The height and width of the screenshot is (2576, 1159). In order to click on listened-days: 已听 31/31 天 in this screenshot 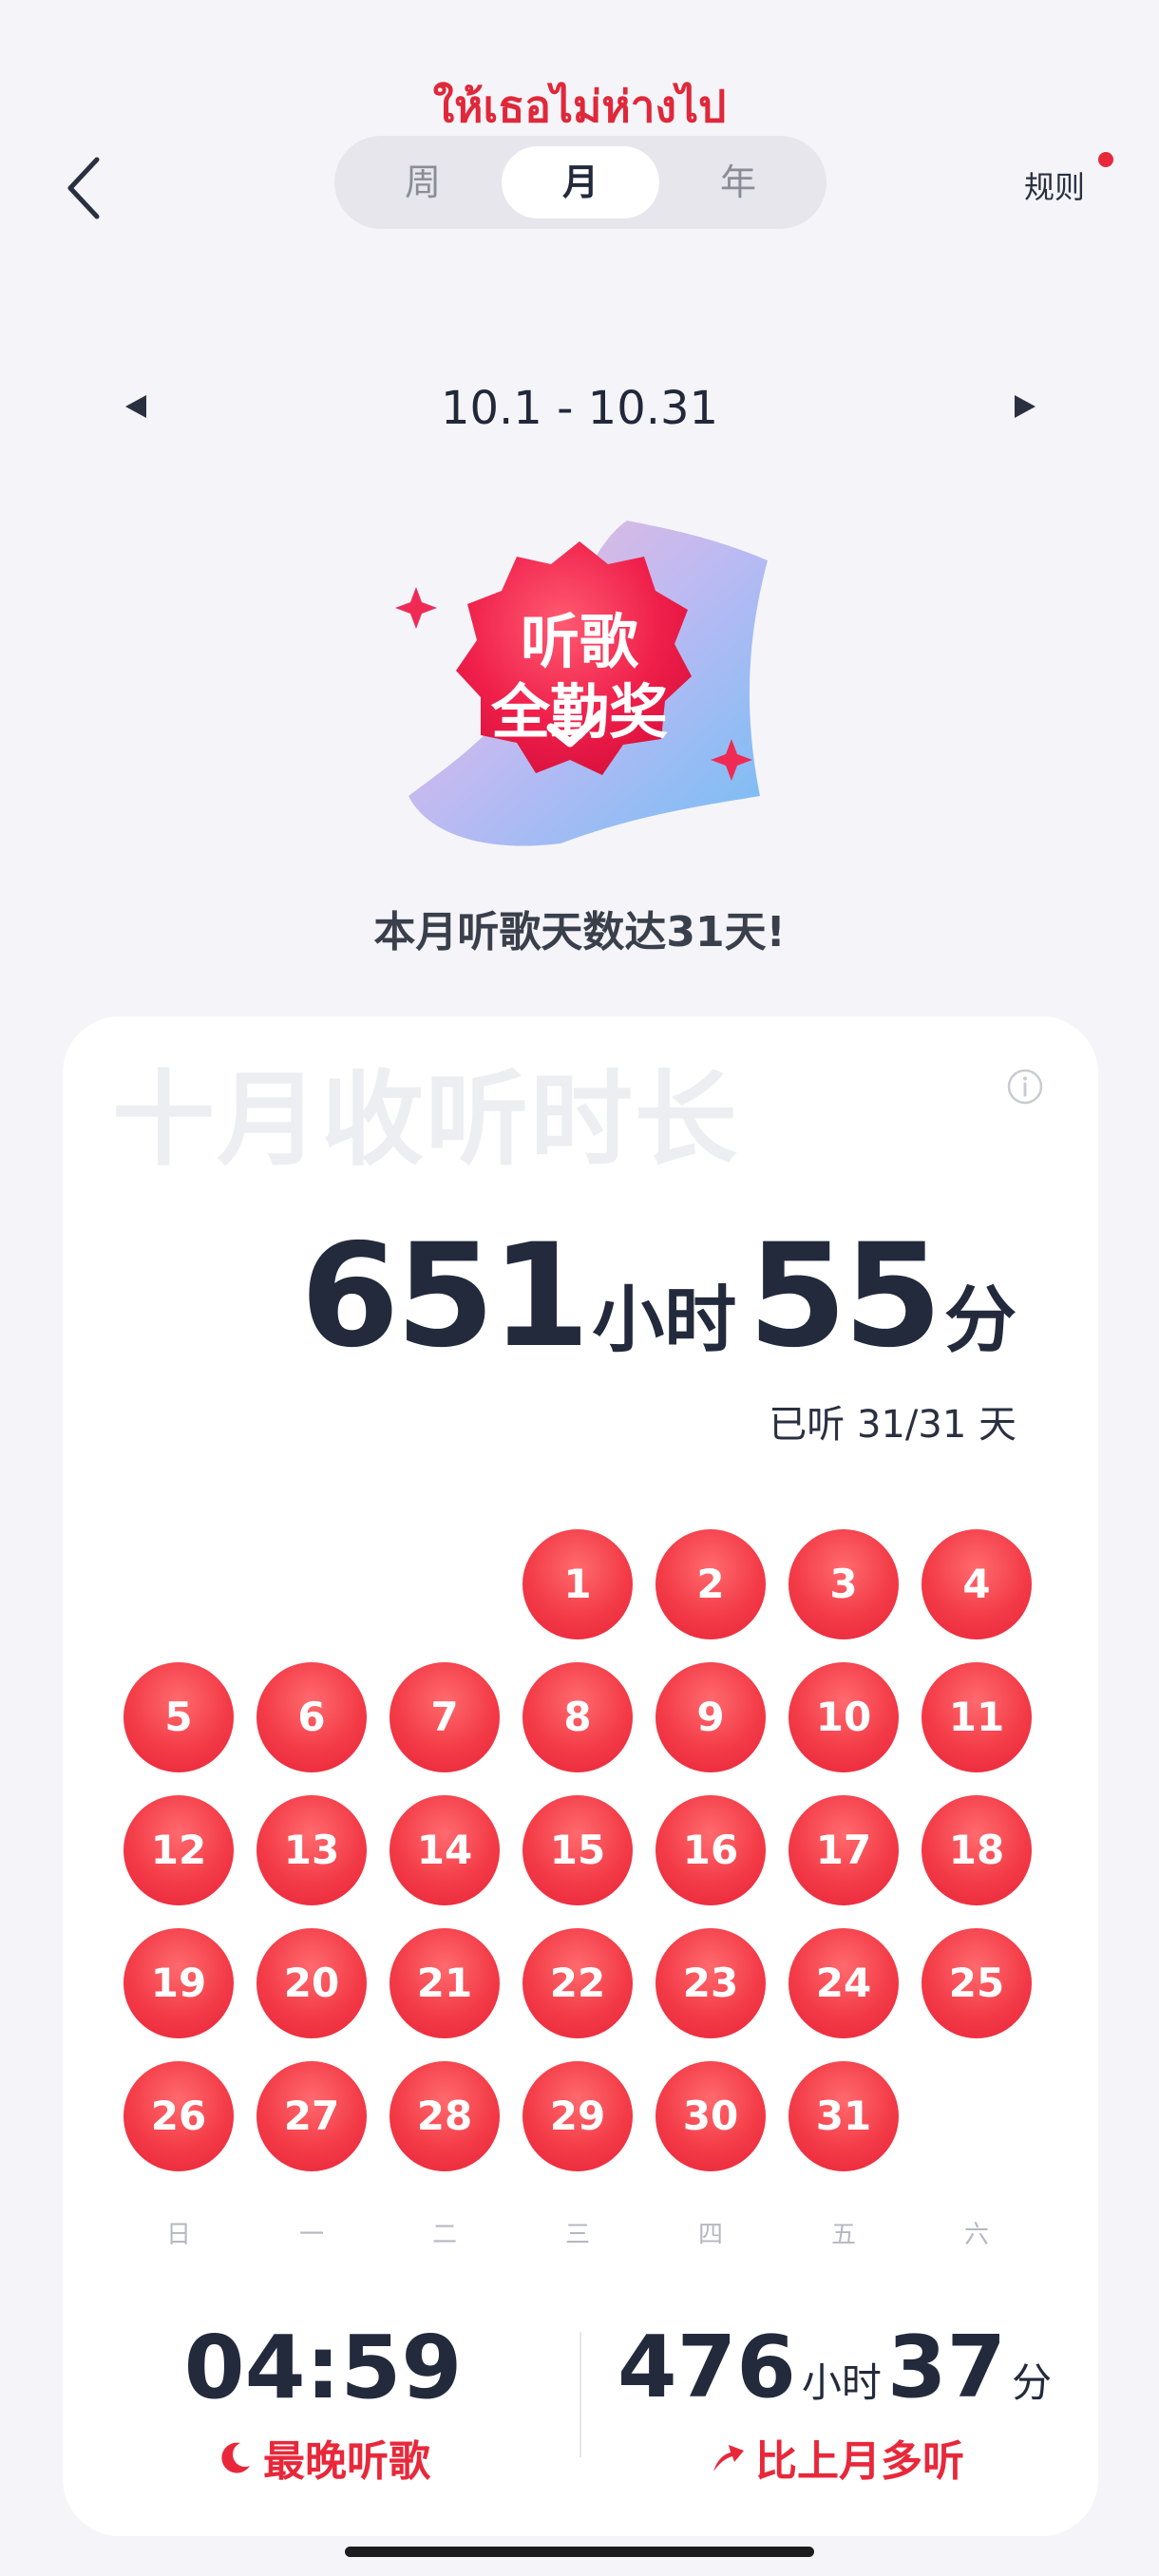, I will do `click(892, 1425)`.